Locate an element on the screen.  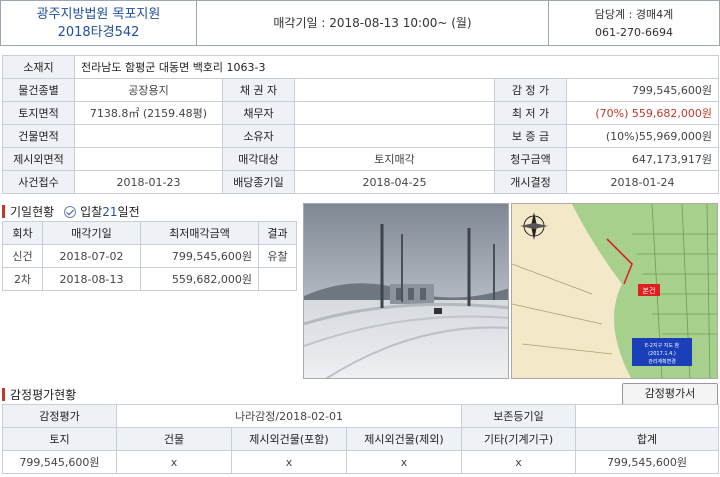
appraisal-price: 799,545,600원 is located at coordinates (642, 90).